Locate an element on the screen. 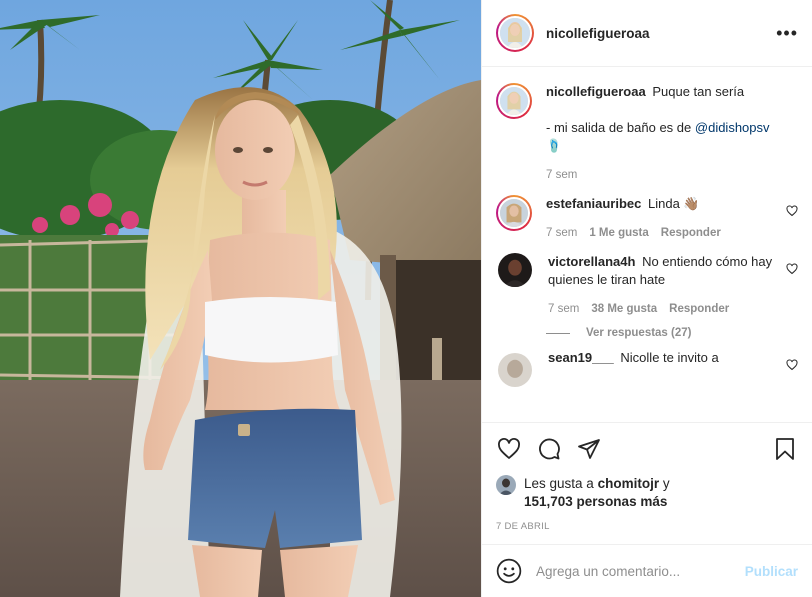 Image resolution: width=812 pixels, height=597 pixels. view-replies-label: Ver respuestas (27) is located at coordinates (639, 333).